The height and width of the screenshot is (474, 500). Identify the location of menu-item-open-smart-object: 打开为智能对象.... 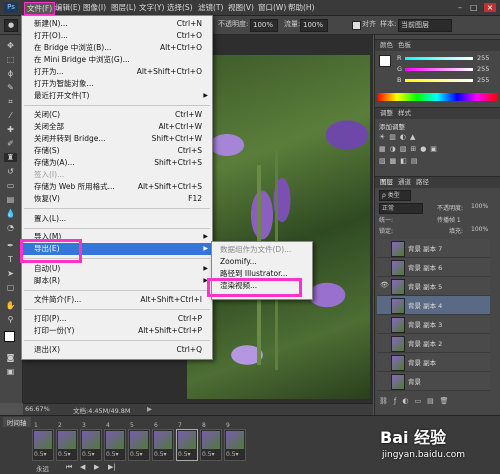
(117, 84).